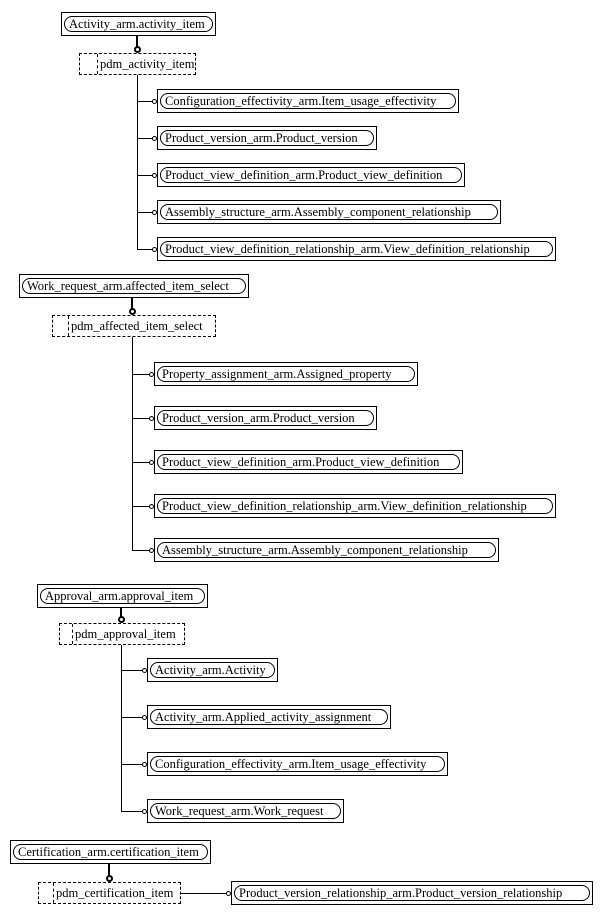 This screenshot has height=917, width=602. I want to click on parent-select-type: Approval_arm.approval_item, so click(122, 596).